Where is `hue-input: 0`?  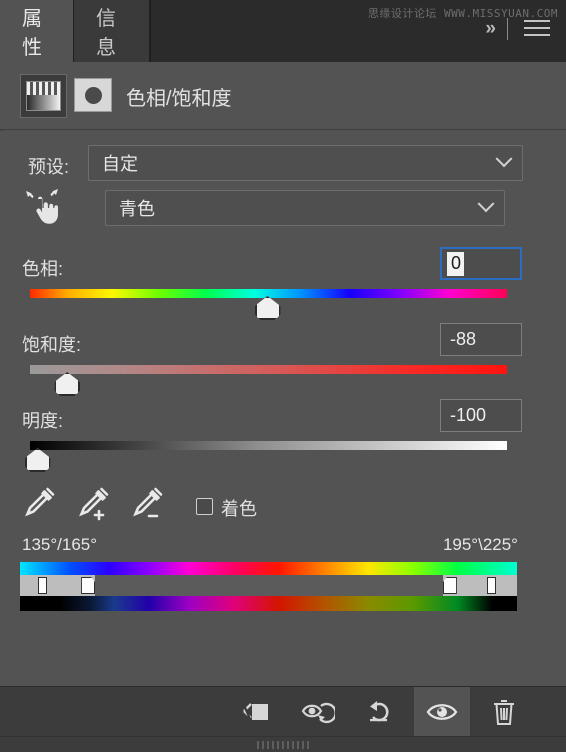
hue-input: 0 is located at coordinates (481, 263).